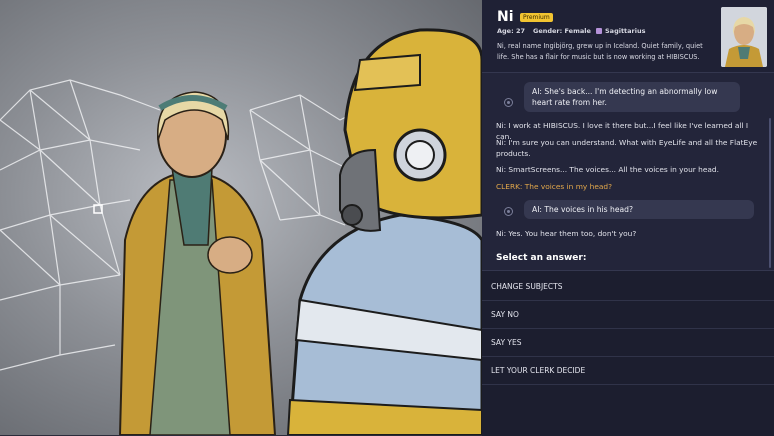 This screenshot has height=436, width=774. I want to click on zodiac-icon, so click(599, 31).